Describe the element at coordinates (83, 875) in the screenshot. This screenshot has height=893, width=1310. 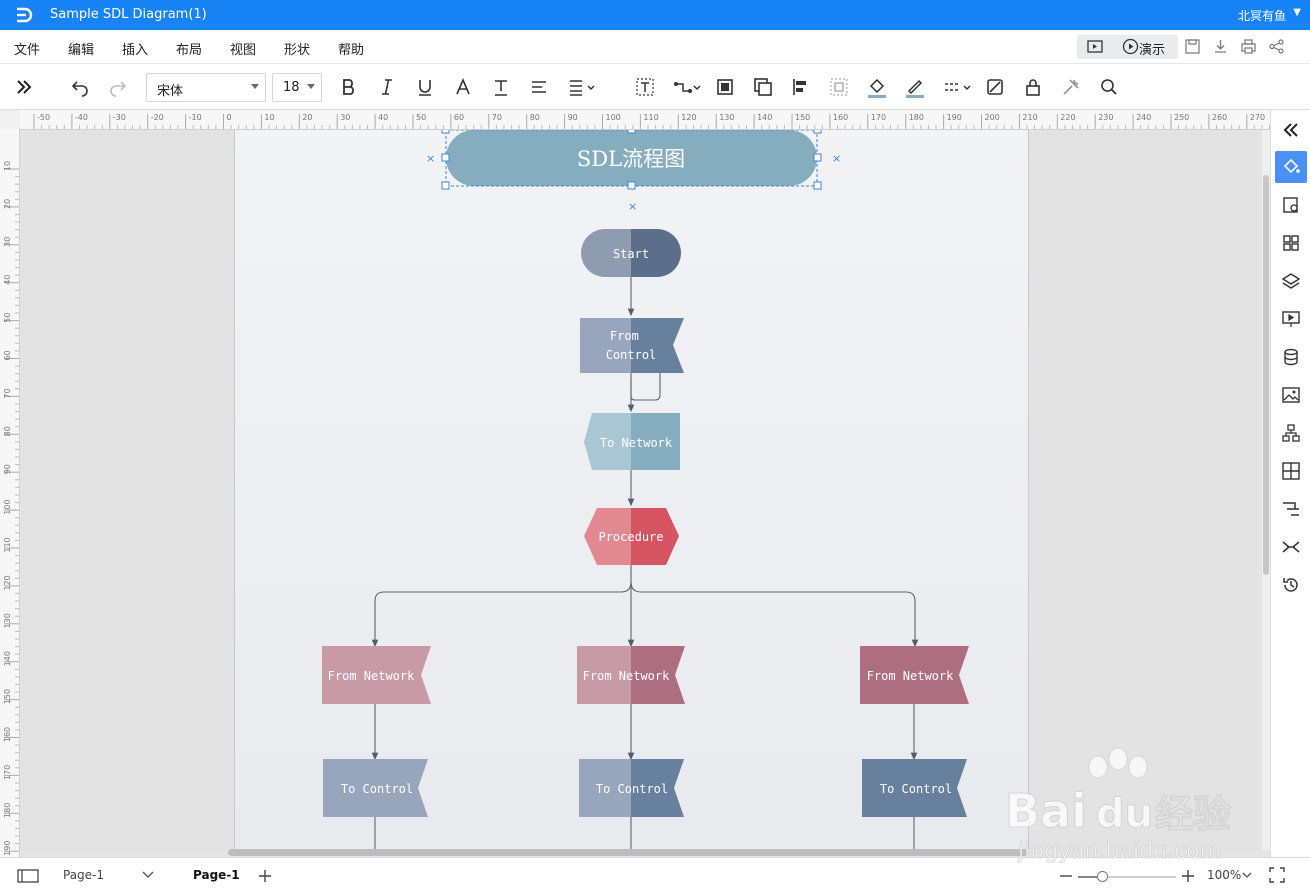
I see `page-selector: Page-1` at that location.